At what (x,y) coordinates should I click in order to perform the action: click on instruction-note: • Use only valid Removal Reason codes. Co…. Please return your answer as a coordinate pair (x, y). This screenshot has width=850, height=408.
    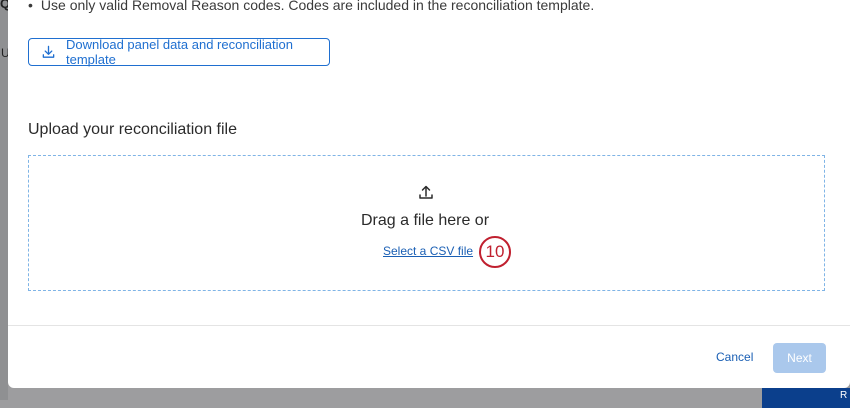
    Looking at the image, I should click on (311, 6).